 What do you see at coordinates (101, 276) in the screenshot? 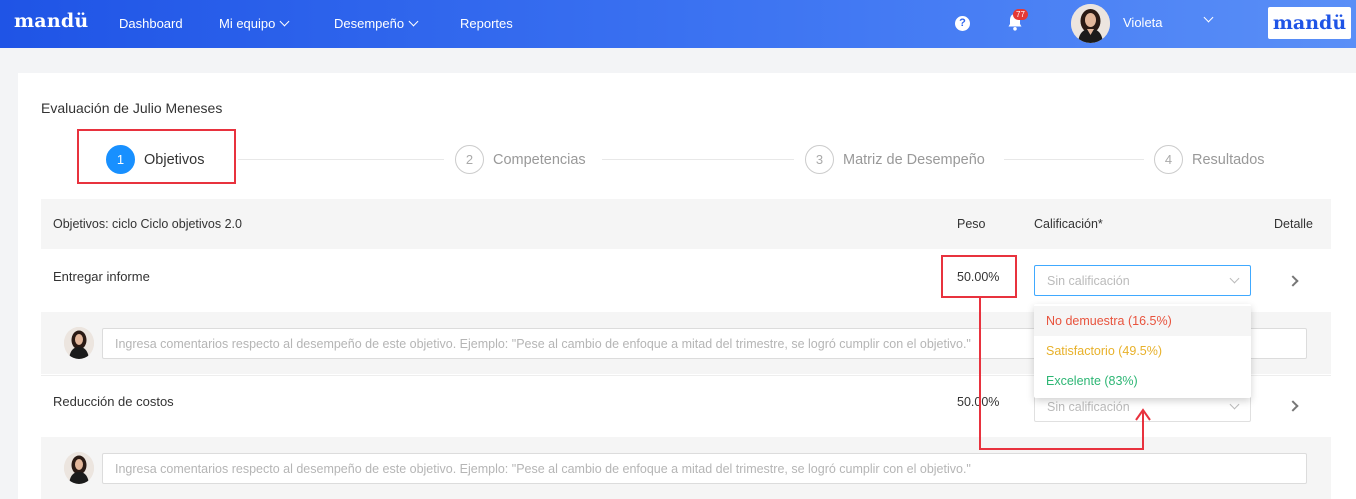
I see `objective-name: Entregar informe` at bounding box center [101, 276].